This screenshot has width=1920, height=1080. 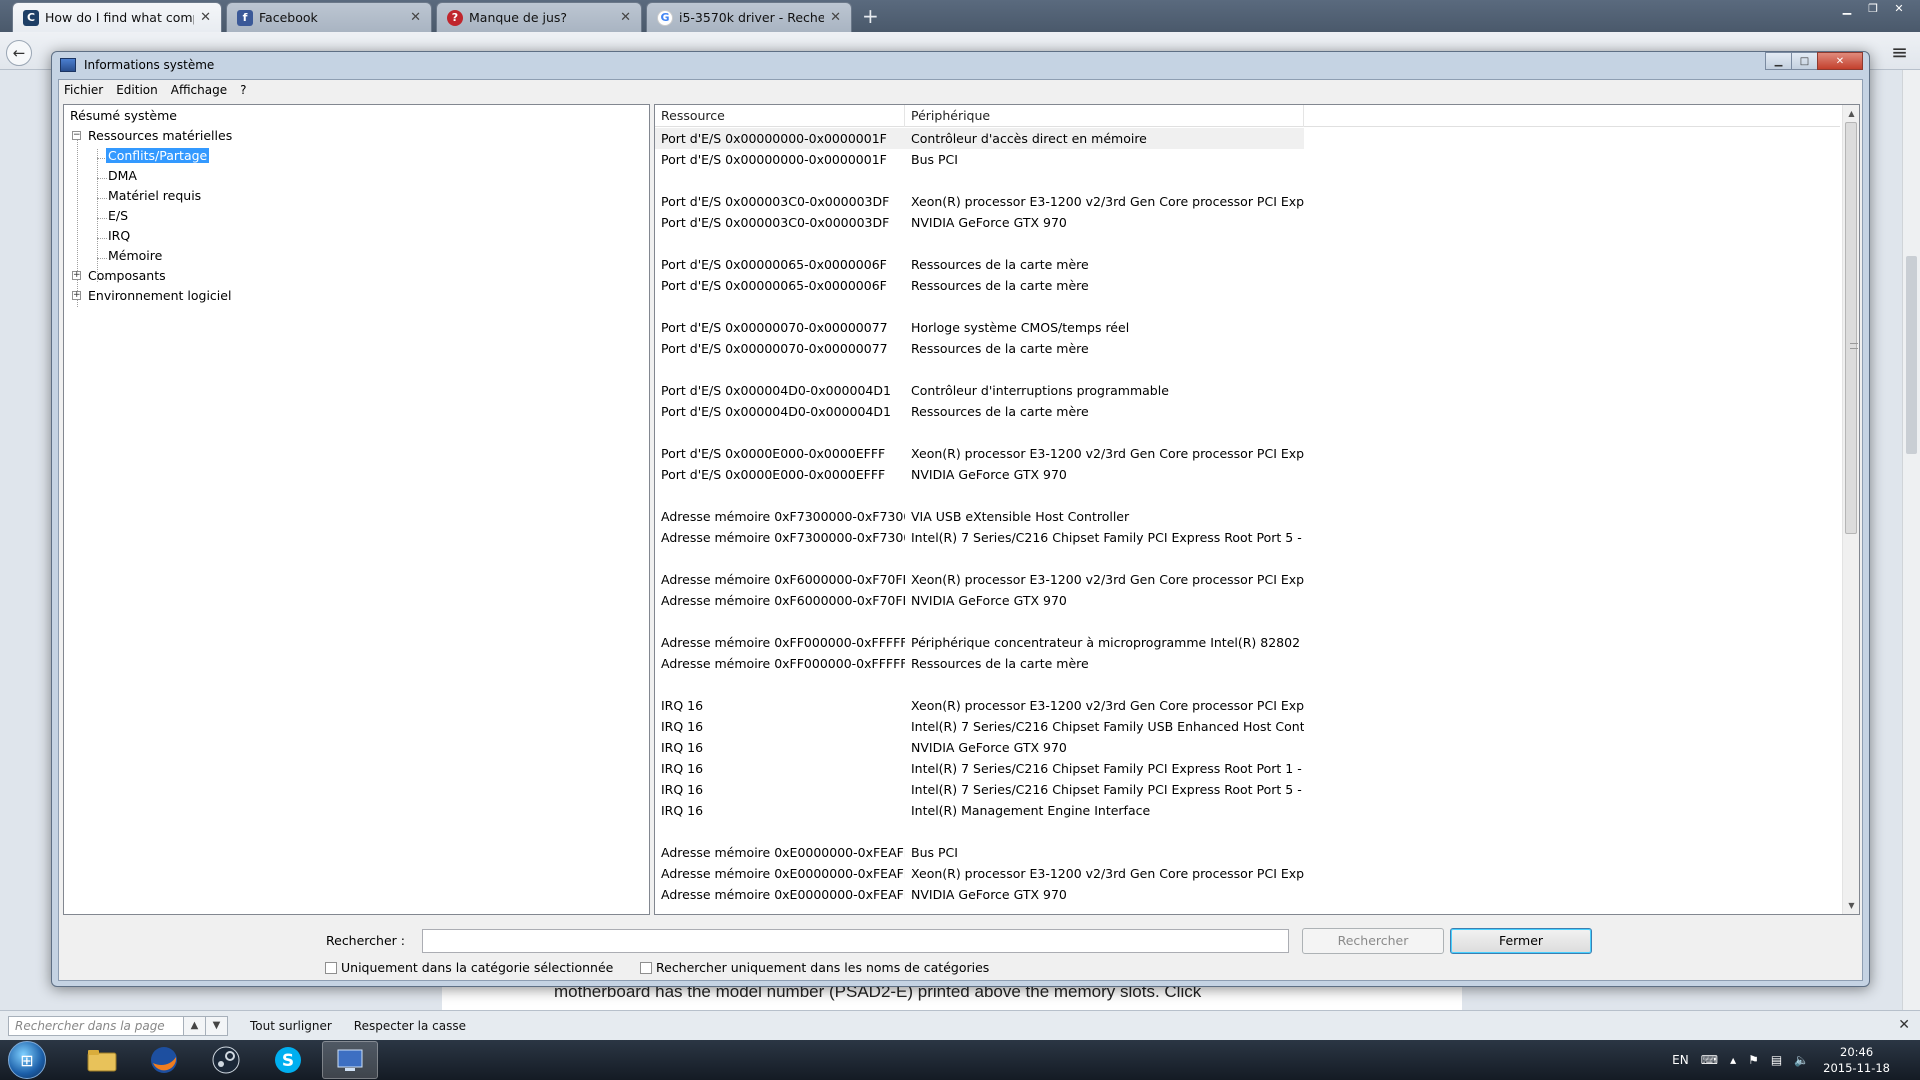 What do you see at coordinates (1709, 1060) in the screenshot?
I see `keyboard-icon: ⌨` at bounding box center [1709, 1060].